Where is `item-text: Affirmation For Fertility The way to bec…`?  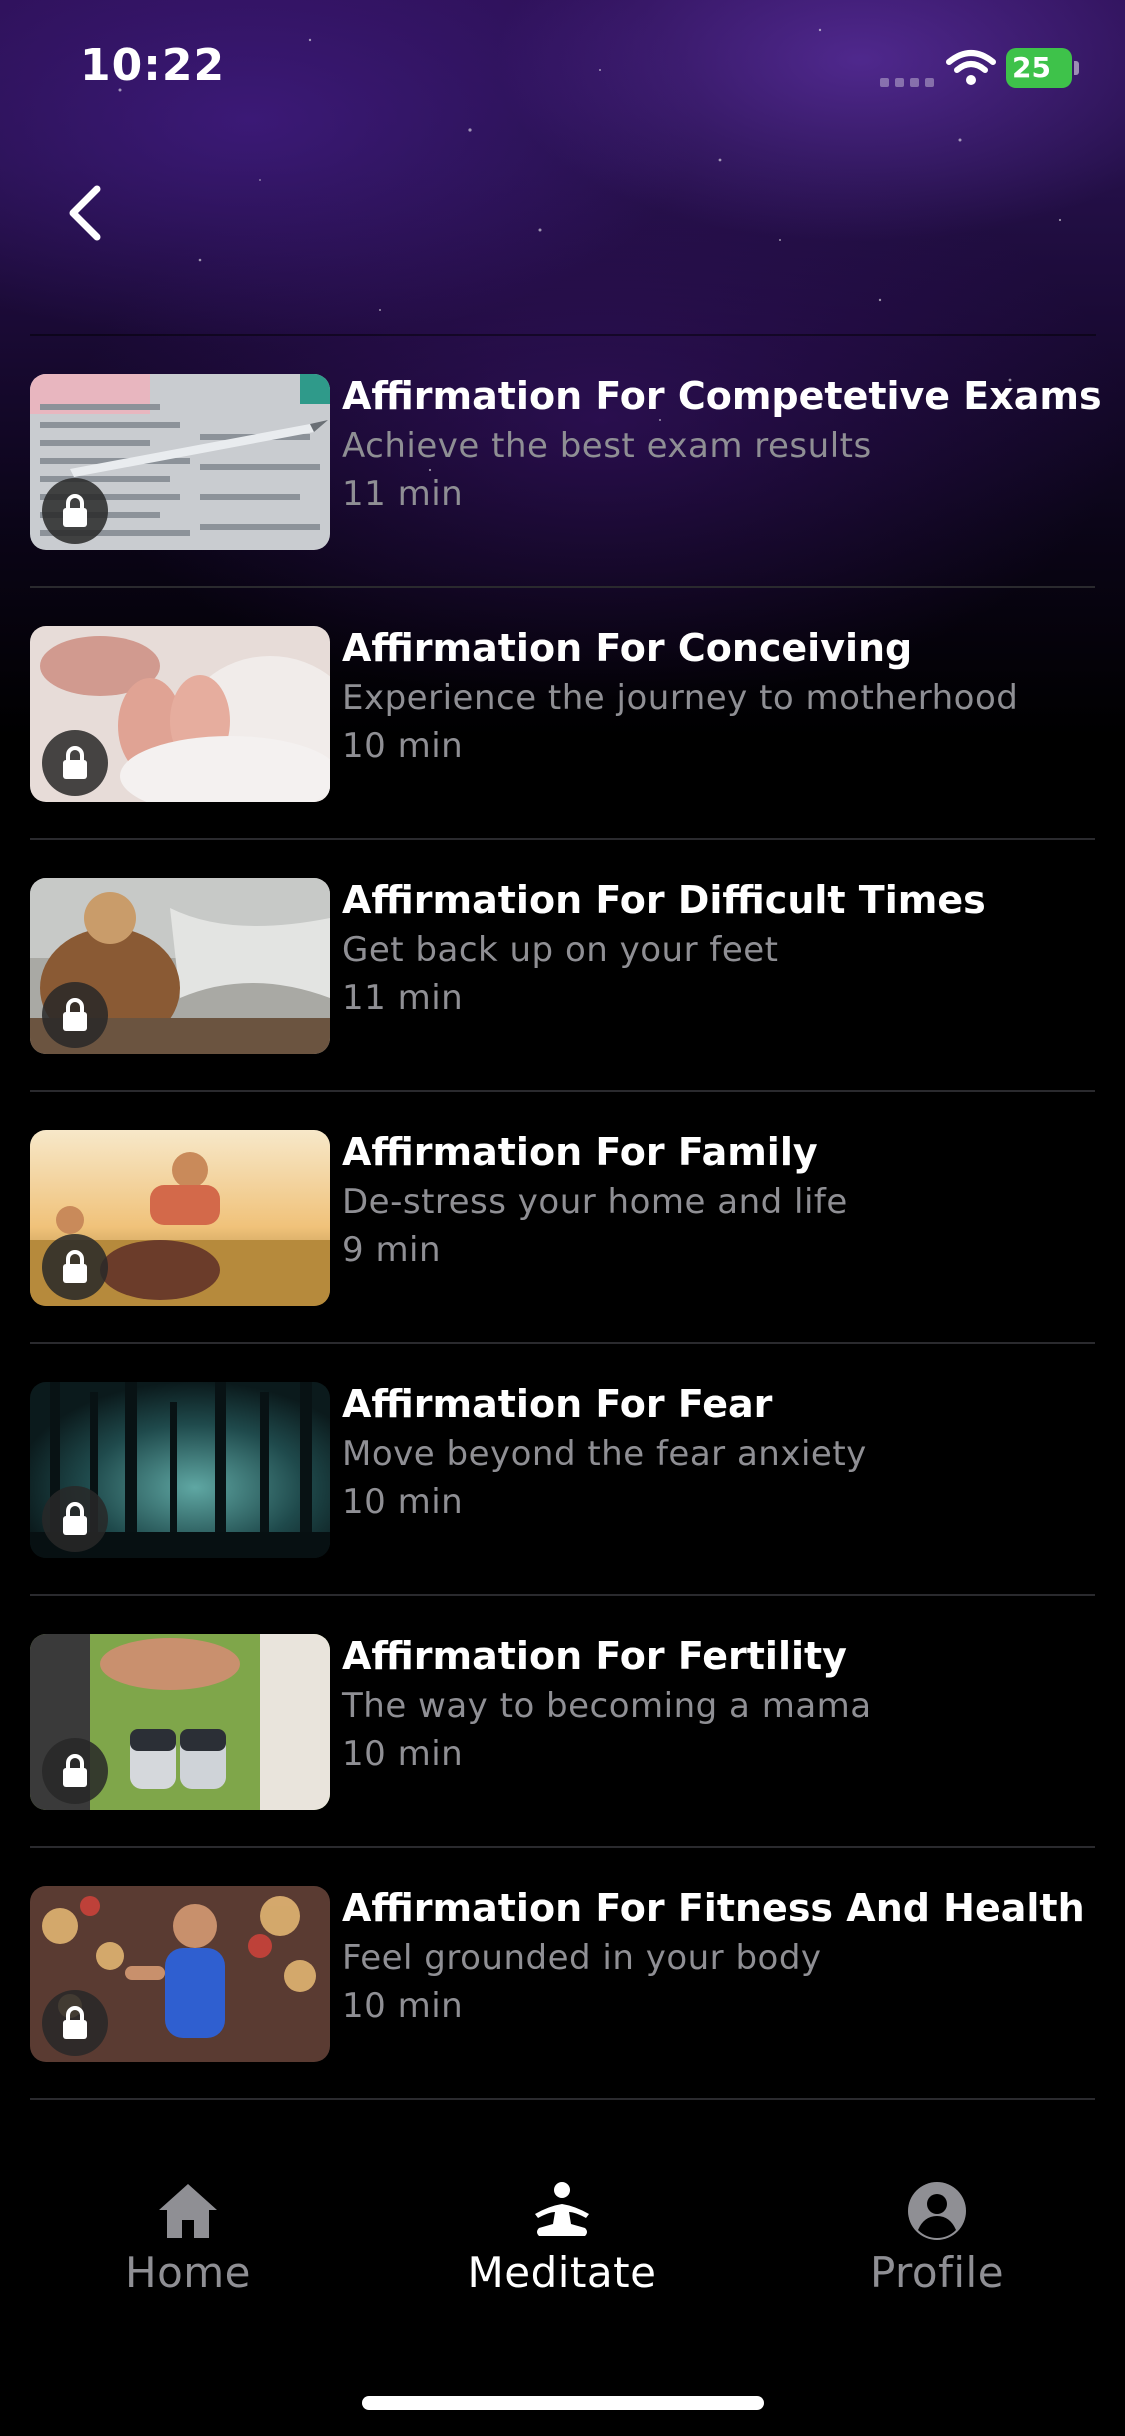
item-text: Affirmation For Fertility The way to bec… is located at coordinates (727, 1704).